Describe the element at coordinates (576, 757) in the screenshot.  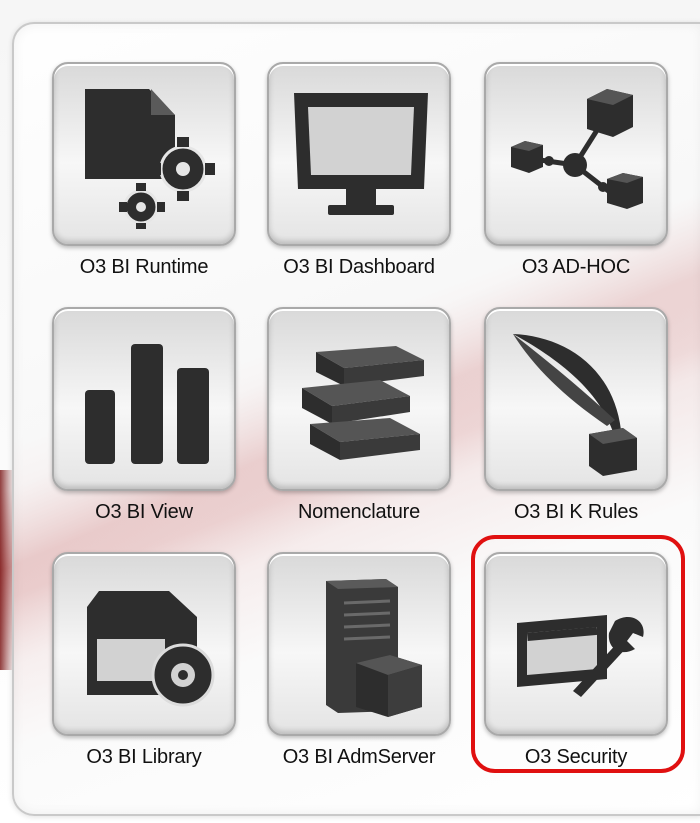
I see `tile-label: O3 Security` at that location.